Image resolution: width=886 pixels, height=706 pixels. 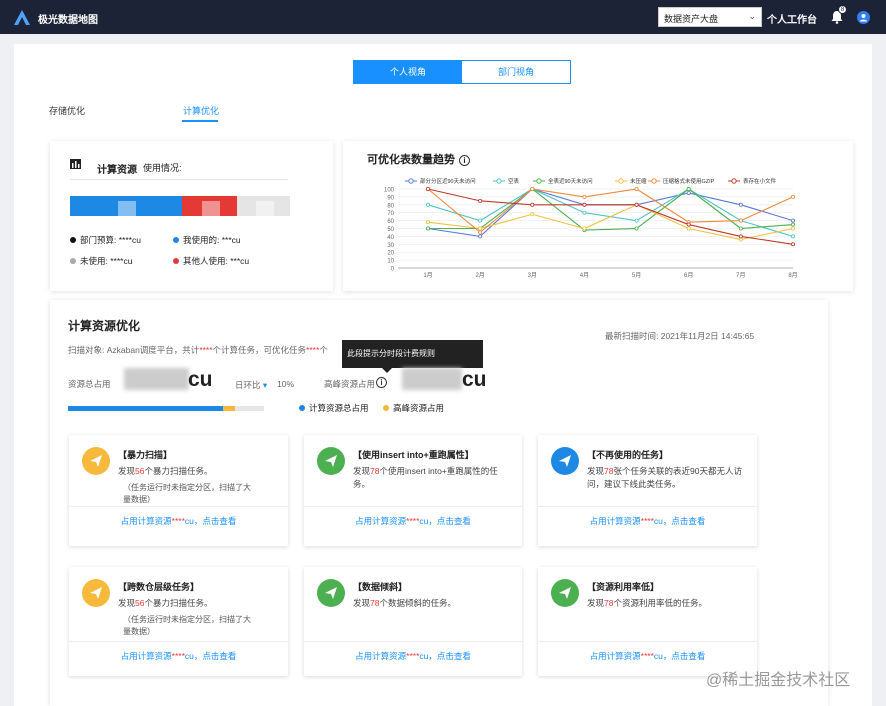 What do you see at coordinates (760, 181) in the screenshot?
I see `legend-label: 表存在小文件` at bounding box center [760, 181].